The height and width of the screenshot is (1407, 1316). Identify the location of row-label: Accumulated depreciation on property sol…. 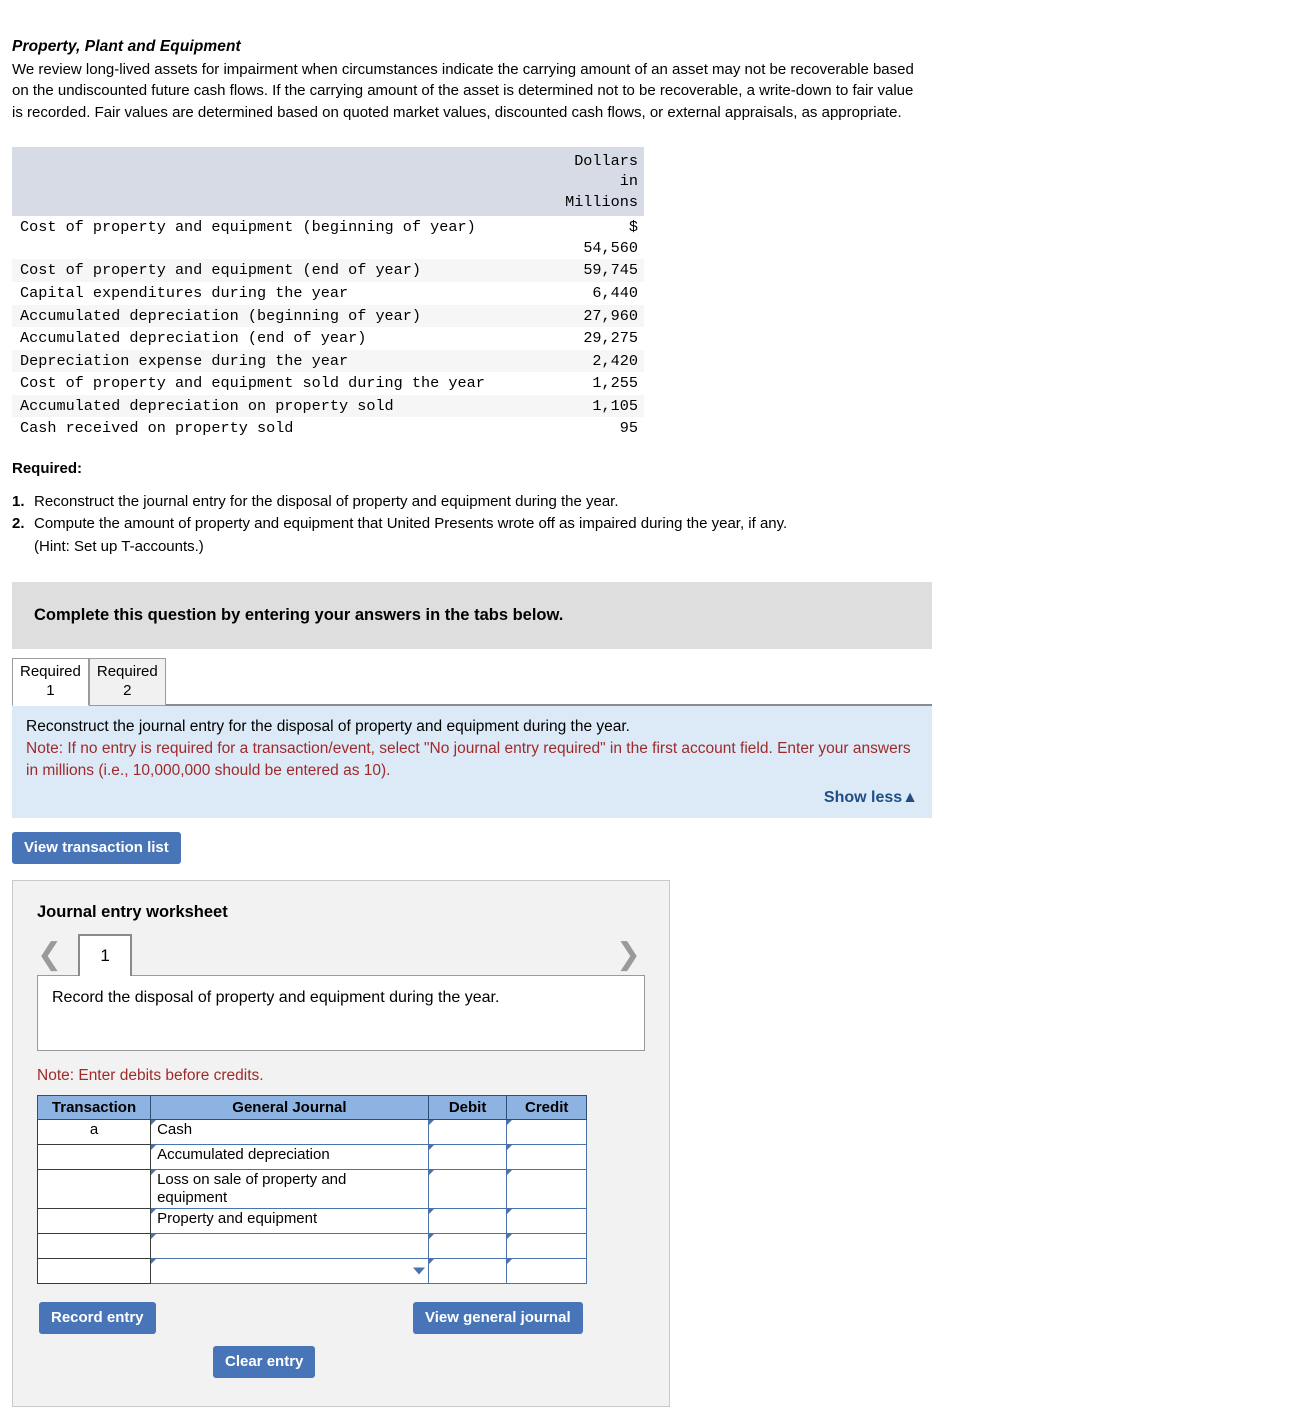
(269, 406).